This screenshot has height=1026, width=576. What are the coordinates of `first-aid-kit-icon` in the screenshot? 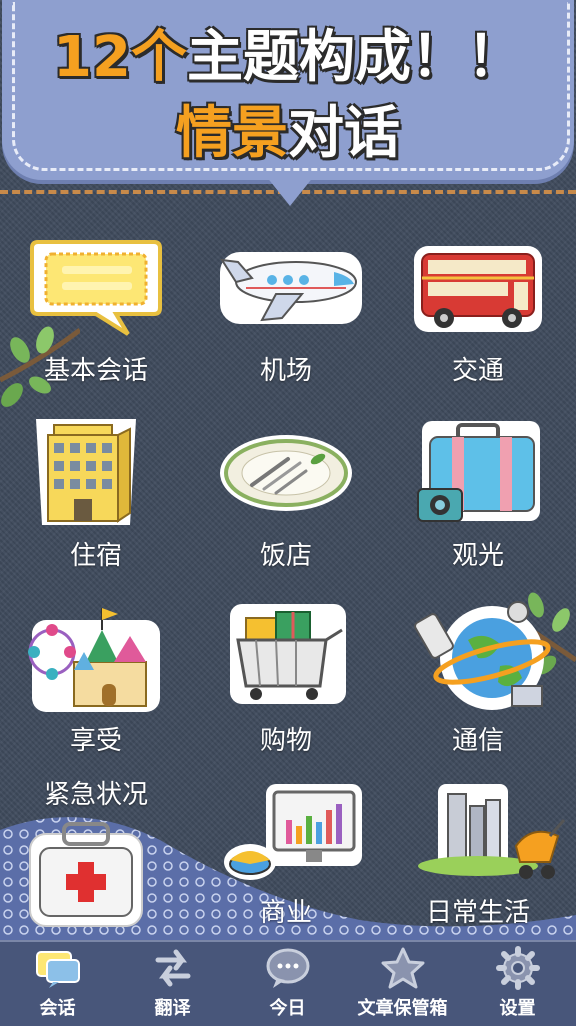 It's located at (86, 874).